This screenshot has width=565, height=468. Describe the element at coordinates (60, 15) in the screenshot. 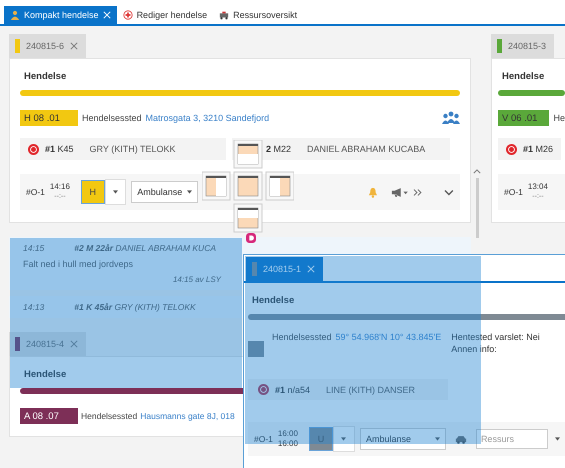

I see `app-tab: Kompakt hendelse` at that location.